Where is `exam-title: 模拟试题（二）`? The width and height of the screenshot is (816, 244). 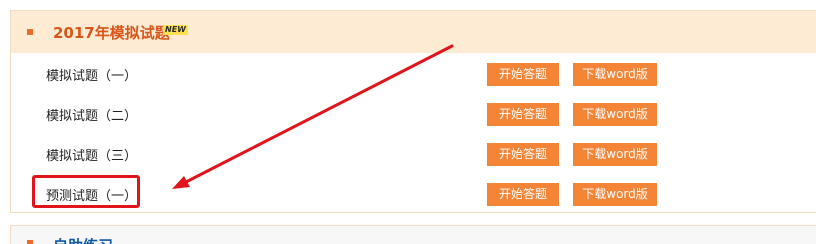
exam-title: 模拟试题（二） is located at coordinates (92, 116).